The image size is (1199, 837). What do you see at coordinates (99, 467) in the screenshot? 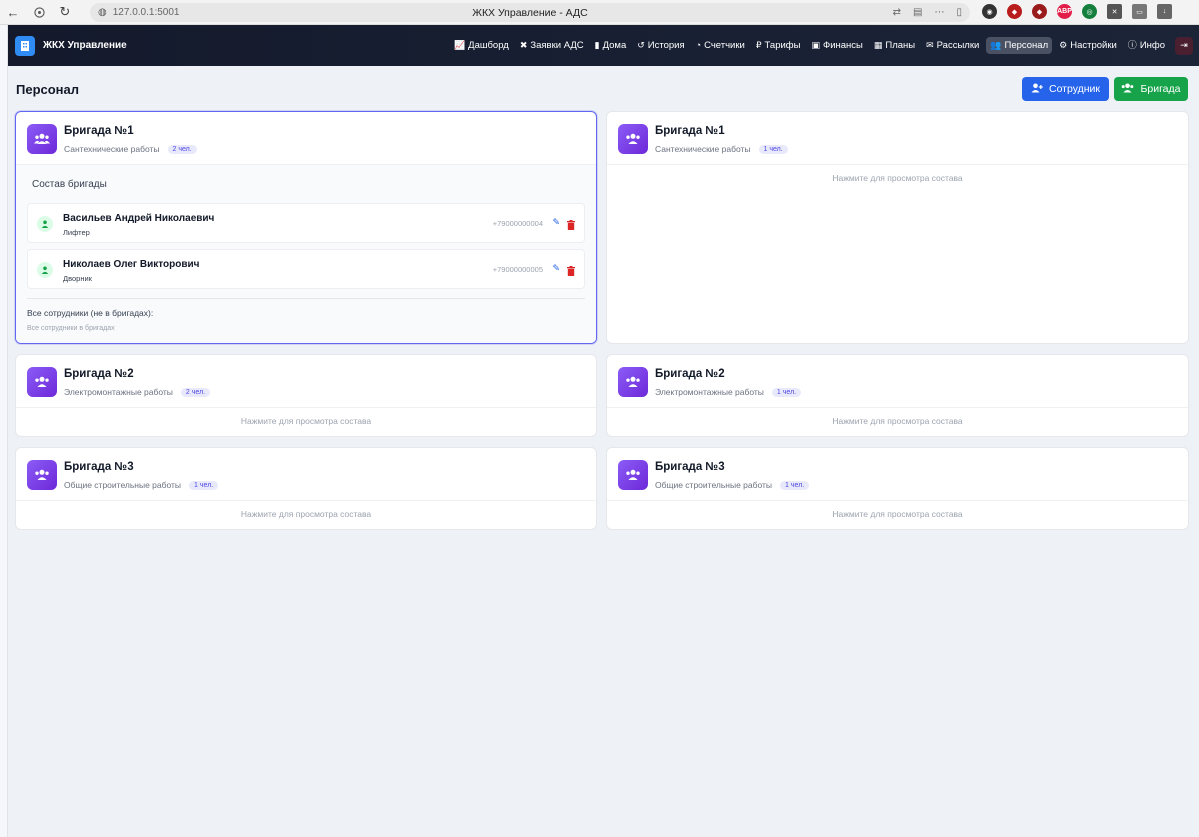
I see `team-name: Бригада №3` at bounding box center [99, 467].